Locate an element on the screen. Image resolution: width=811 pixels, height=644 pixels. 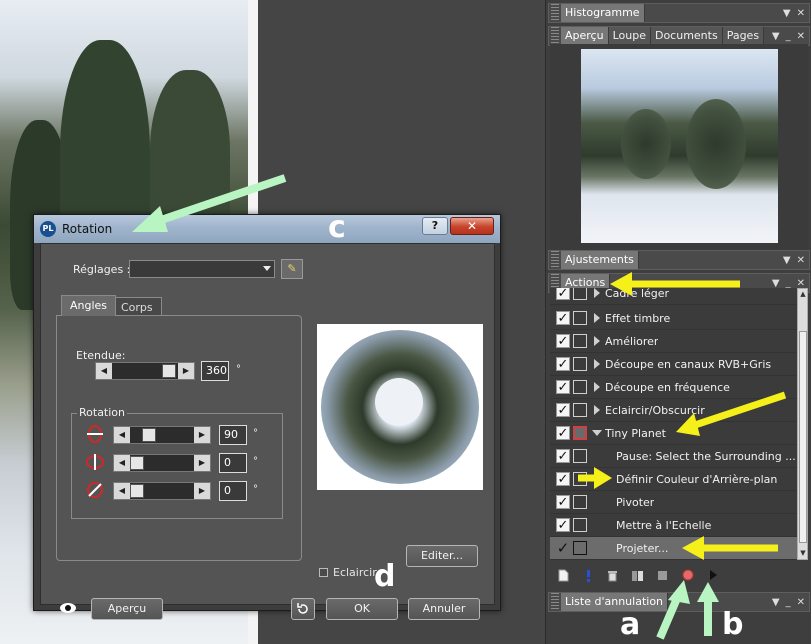
history-panel-header: Liste d'annulation ▼ _ ✕ is located at coordinates (679, 602).